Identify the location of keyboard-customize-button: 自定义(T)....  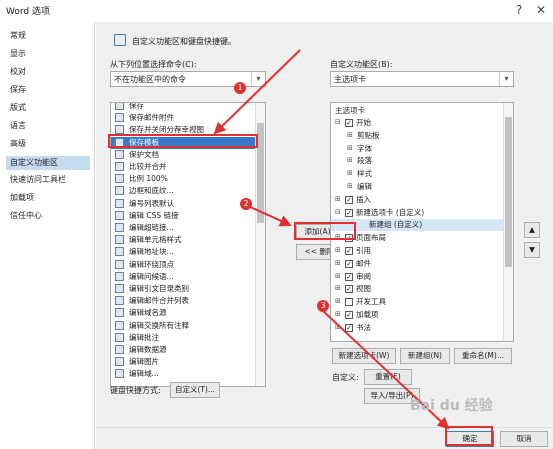
(195, 390).